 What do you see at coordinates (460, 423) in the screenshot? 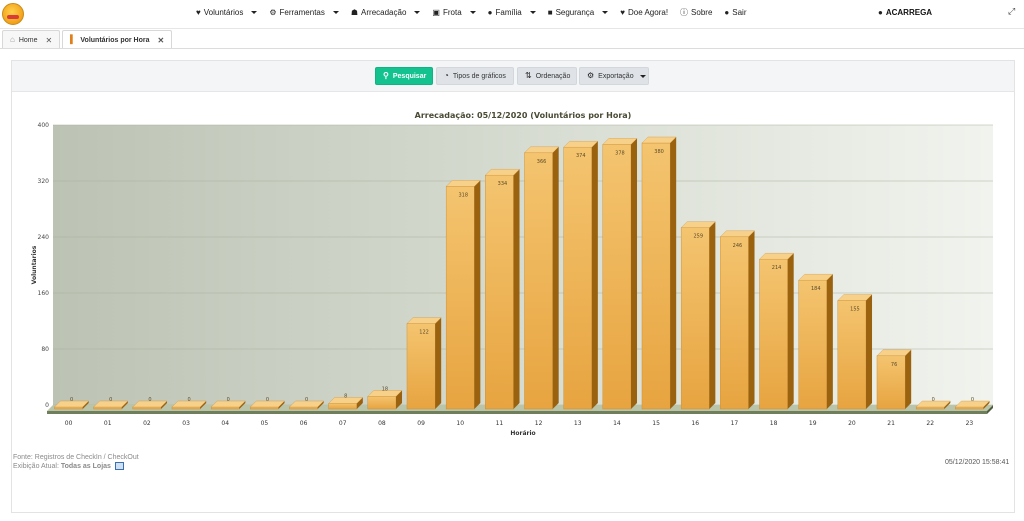
I see `x-tick-label: 10` at bounding box center [460, 423].